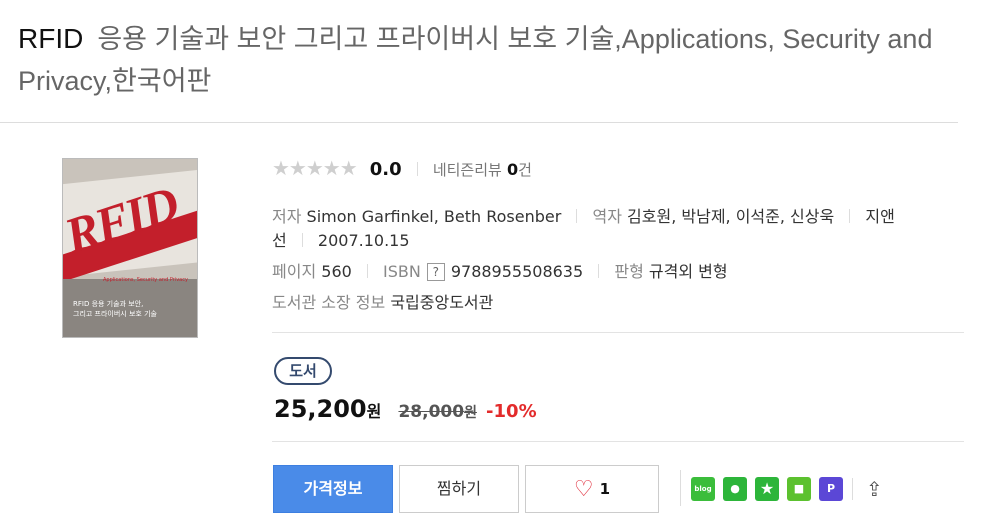 The image size is (987, 530). I want to click on original-price: 28,000, so click(431, 412).